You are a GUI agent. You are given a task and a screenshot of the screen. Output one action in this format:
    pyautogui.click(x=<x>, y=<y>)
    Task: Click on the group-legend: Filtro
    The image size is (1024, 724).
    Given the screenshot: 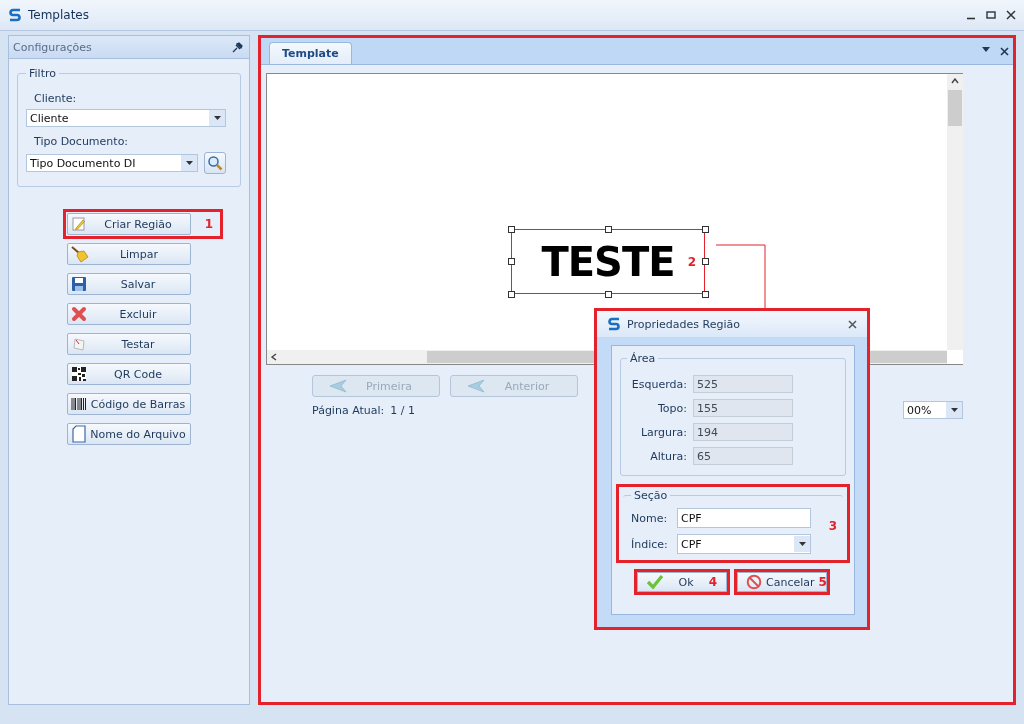 What is the action you would take?
    pyautogui.click(x=42, y=73)
    